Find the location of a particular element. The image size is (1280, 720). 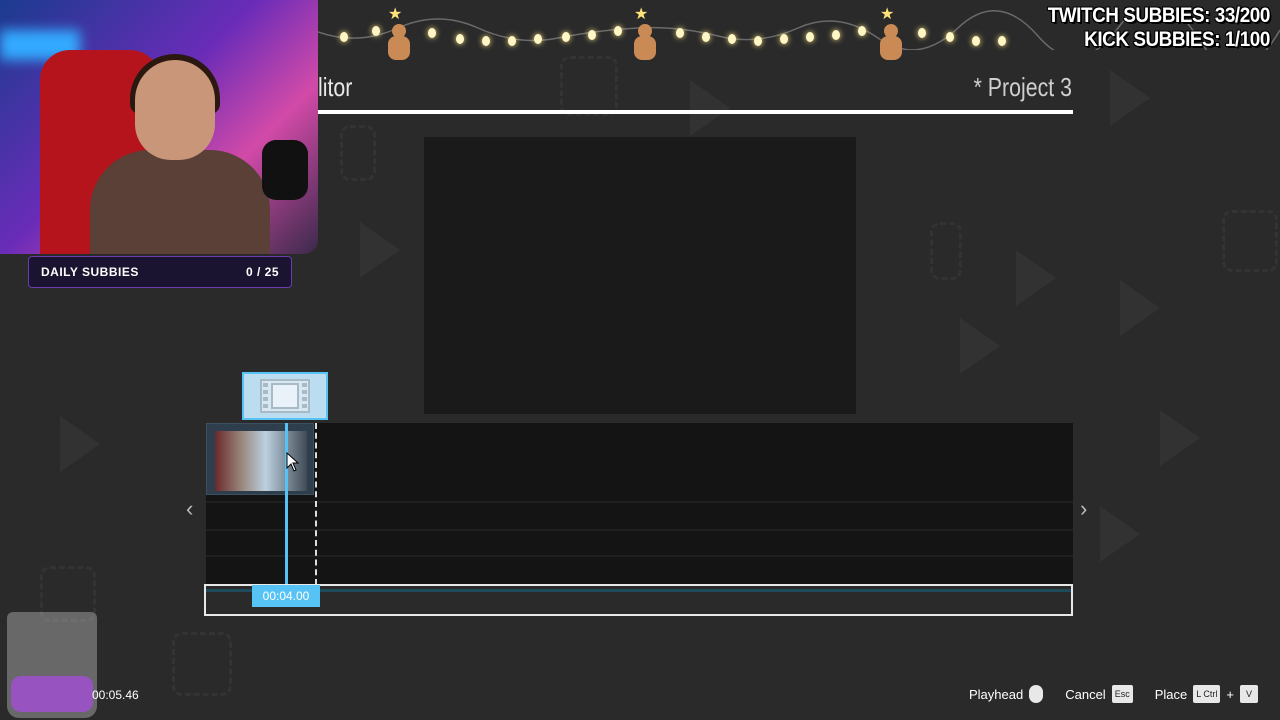

total-duration: 00:05.46 is located at coordinates (115, 695).